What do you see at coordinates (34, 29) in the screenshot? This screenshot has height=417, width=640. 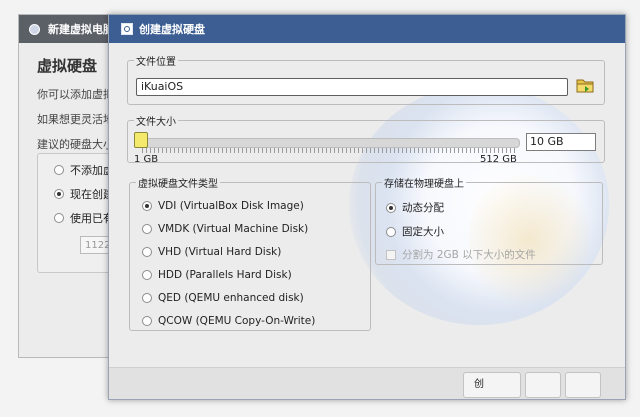 I see `virtualbox-icon` at bounding box center [34, 29].